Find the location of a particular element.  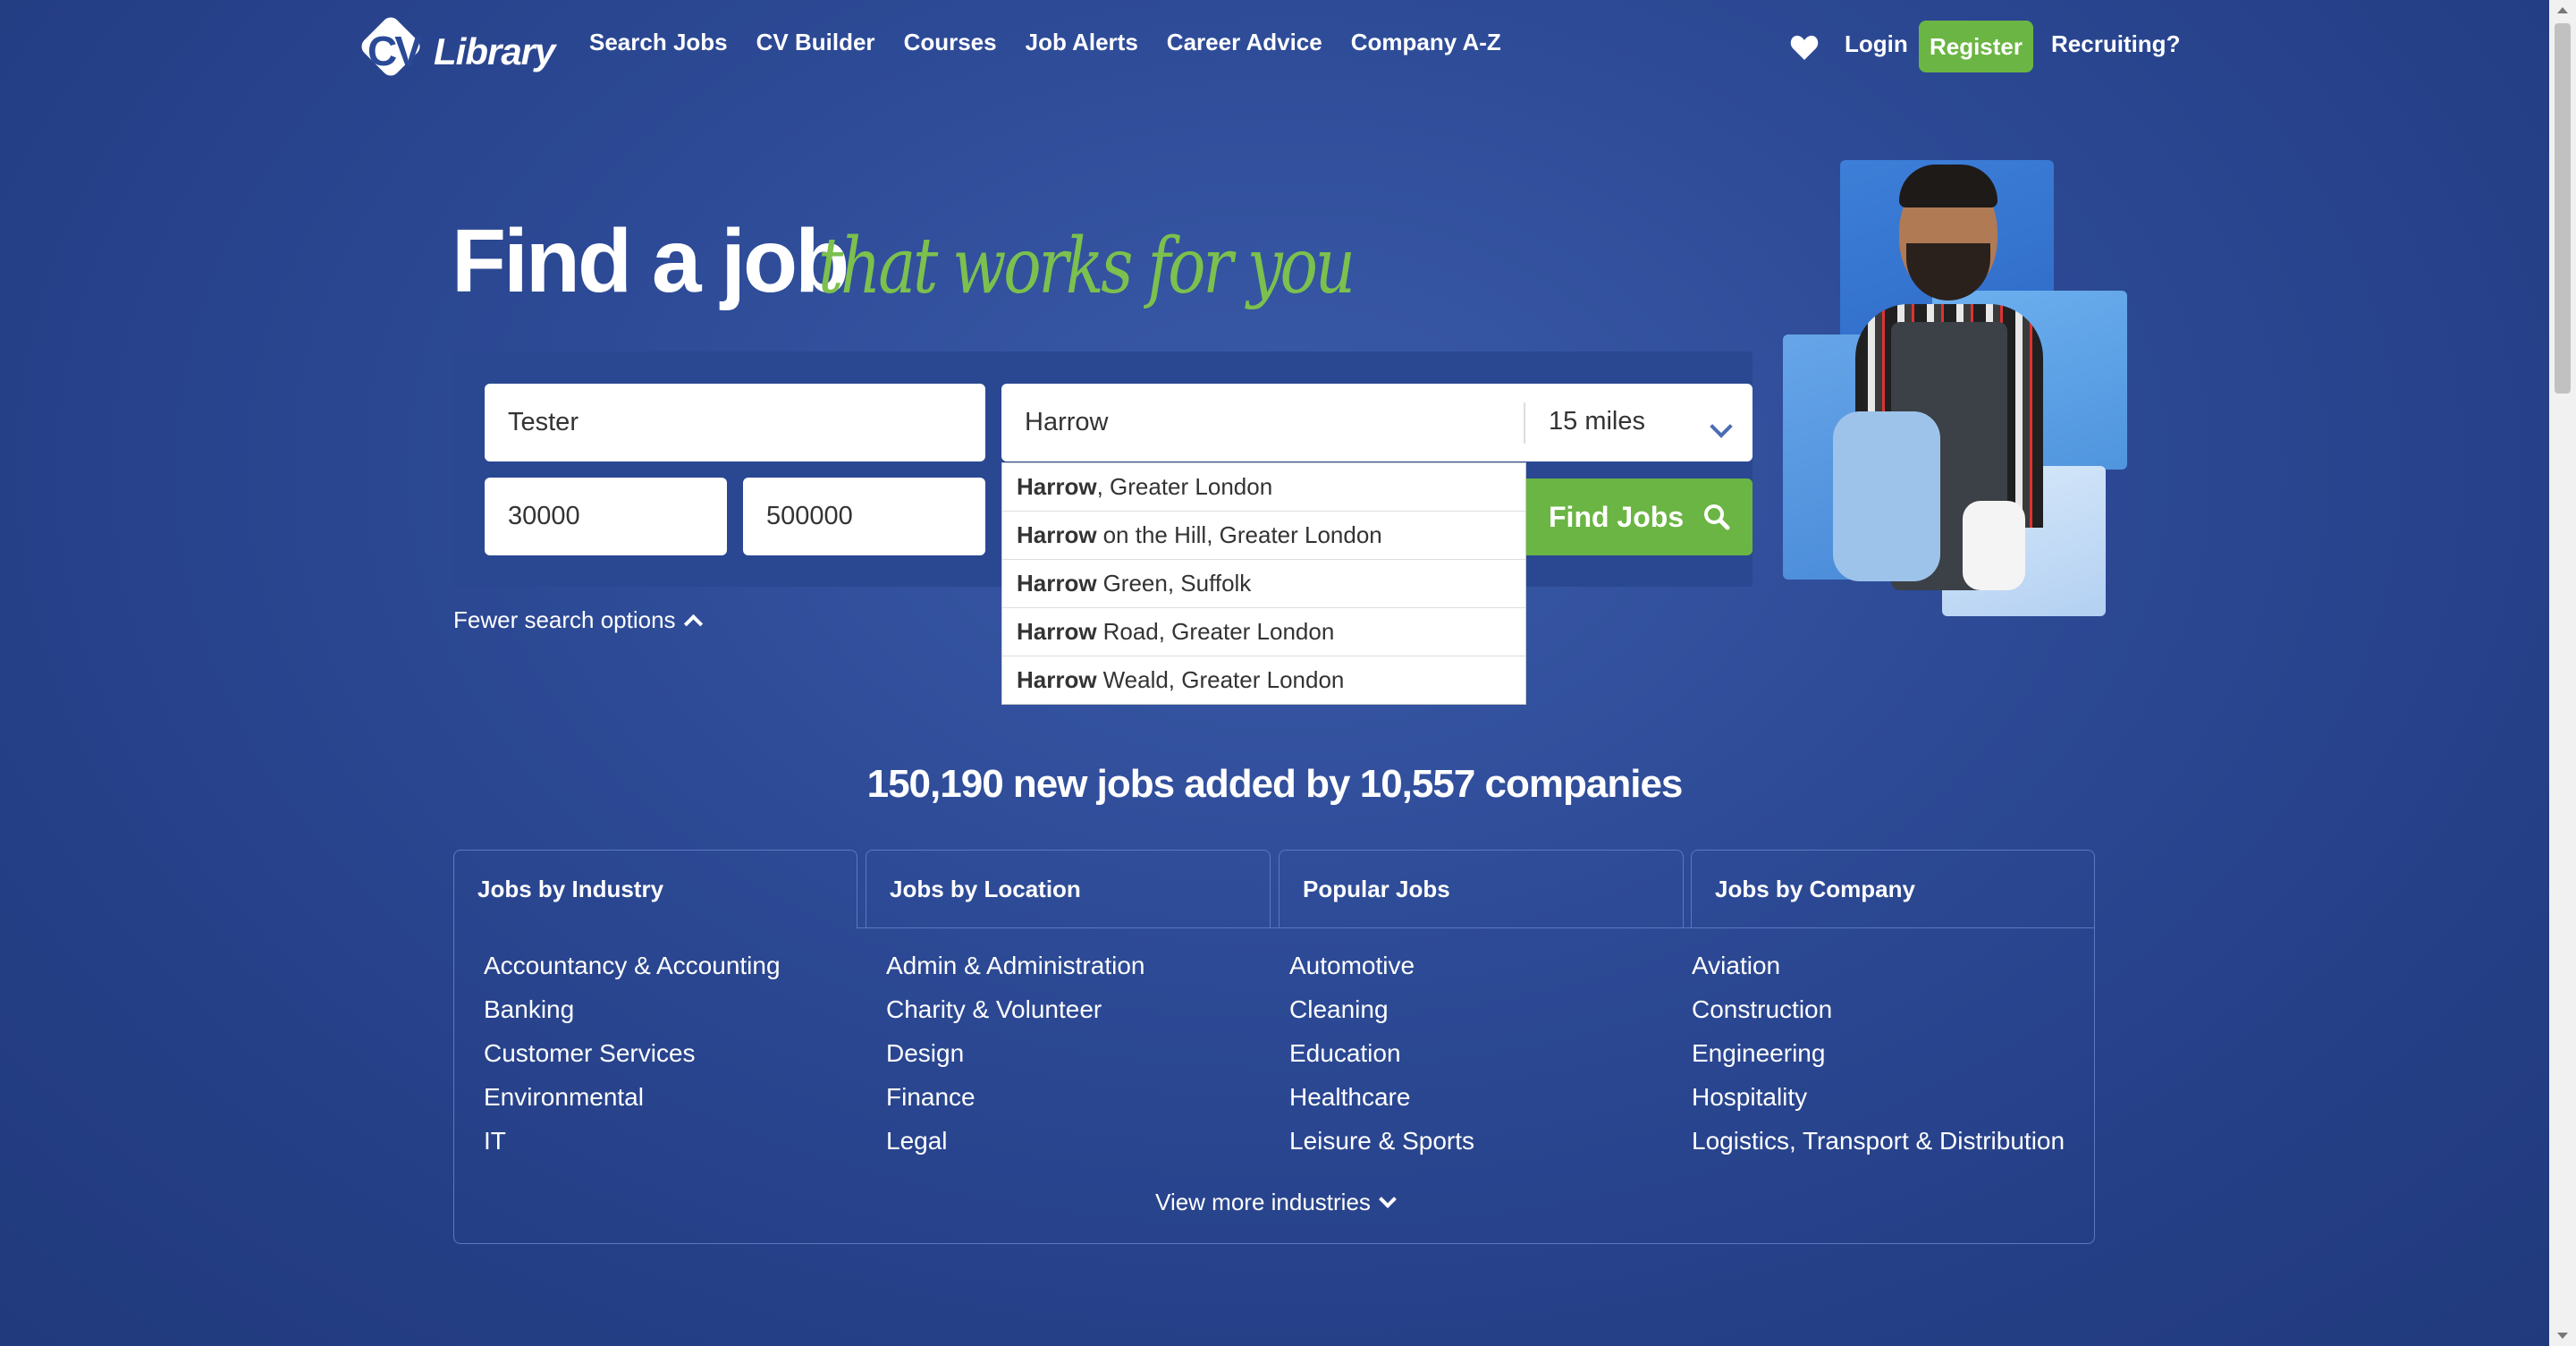

suggestion-item: Harrow, Greater London is located at coordinates (1263, 487).